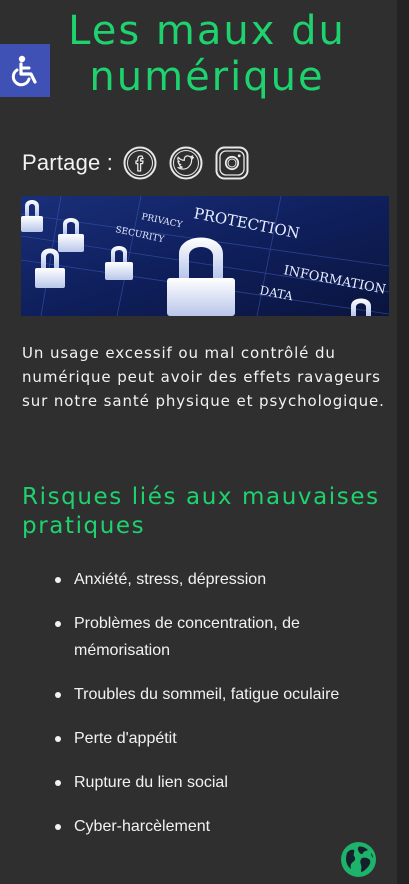 This screenshot has width=409, height=884. Describe the element at coordinates (215, 579) in the screenshot. I see `list-item: Anxiété, stress, dépression` at that location.